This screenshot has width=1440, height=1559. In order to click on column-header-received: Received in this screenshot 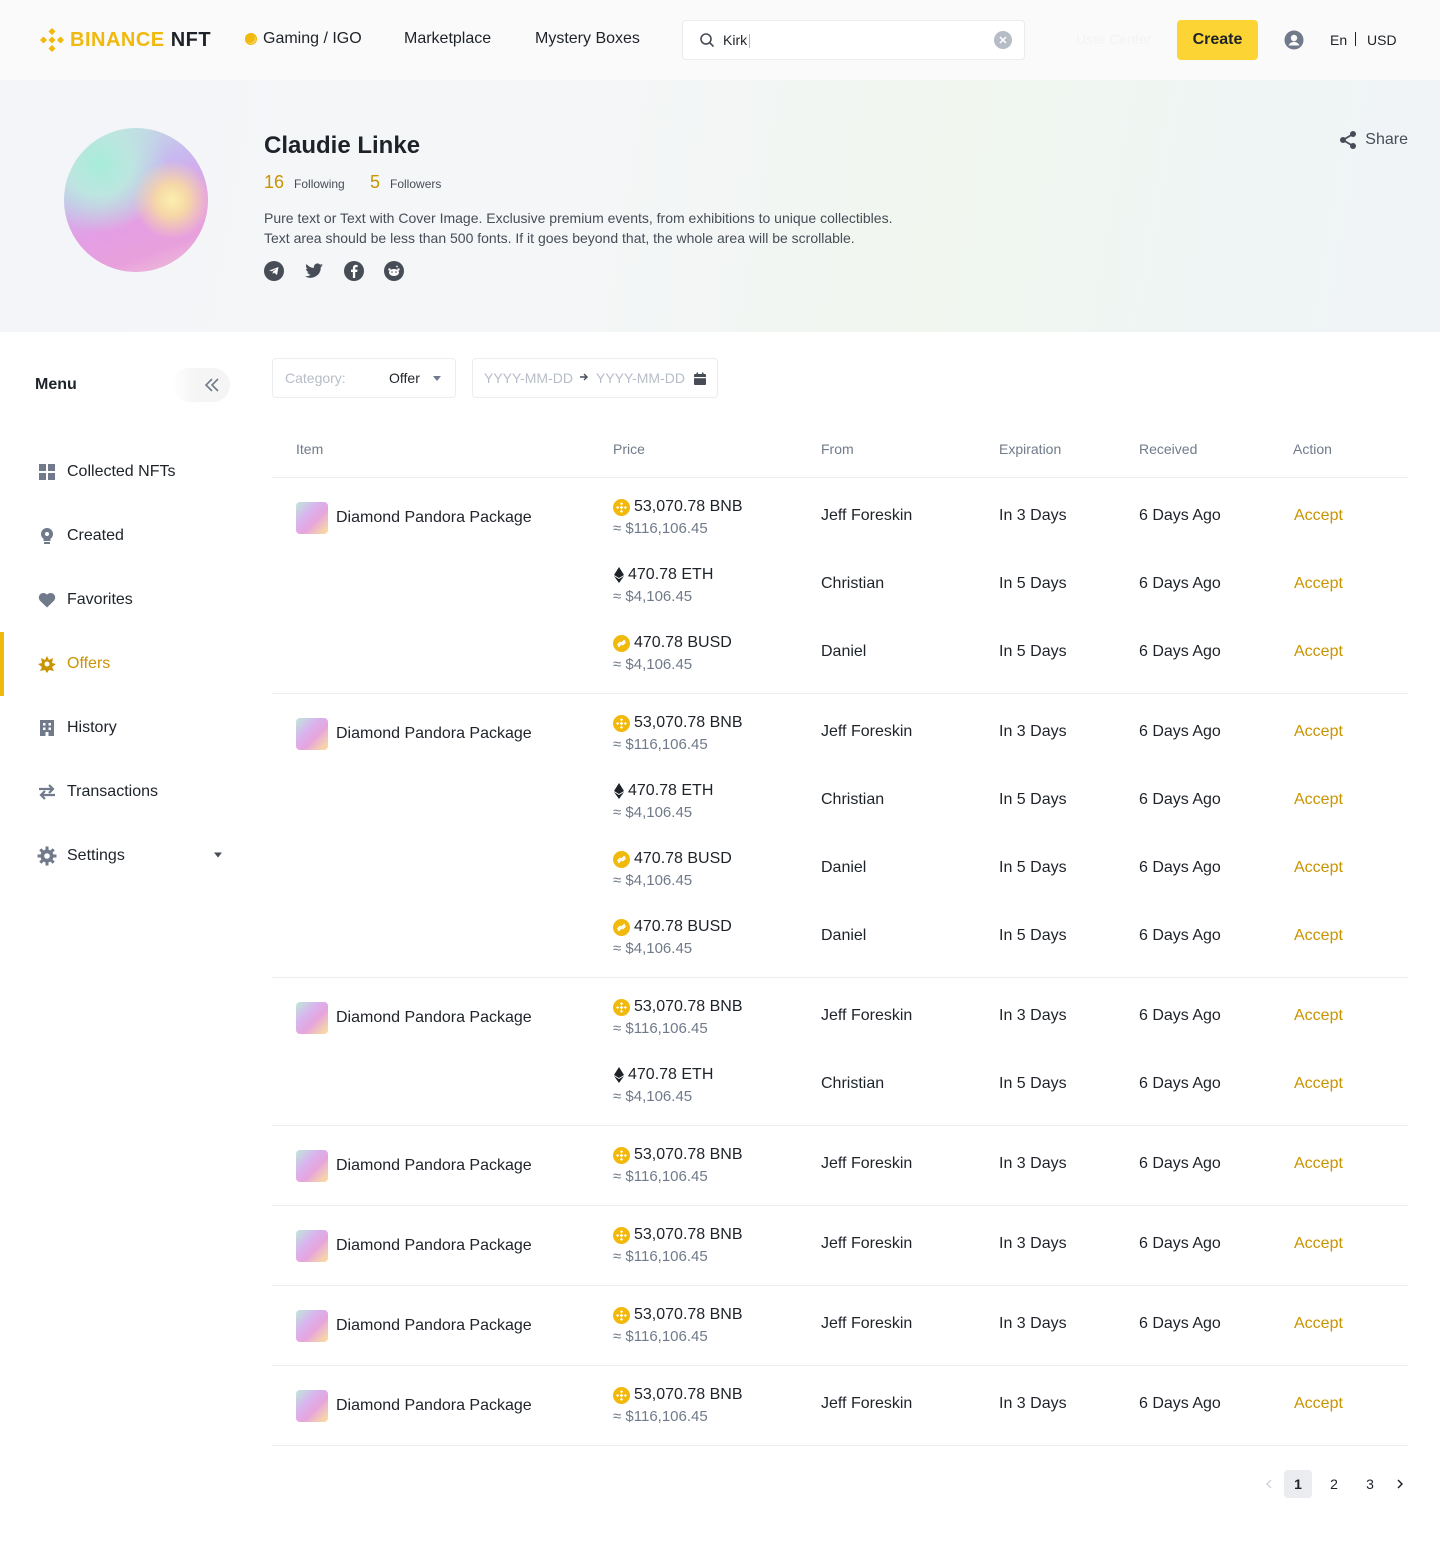, I will do `click(1168, 449)`.